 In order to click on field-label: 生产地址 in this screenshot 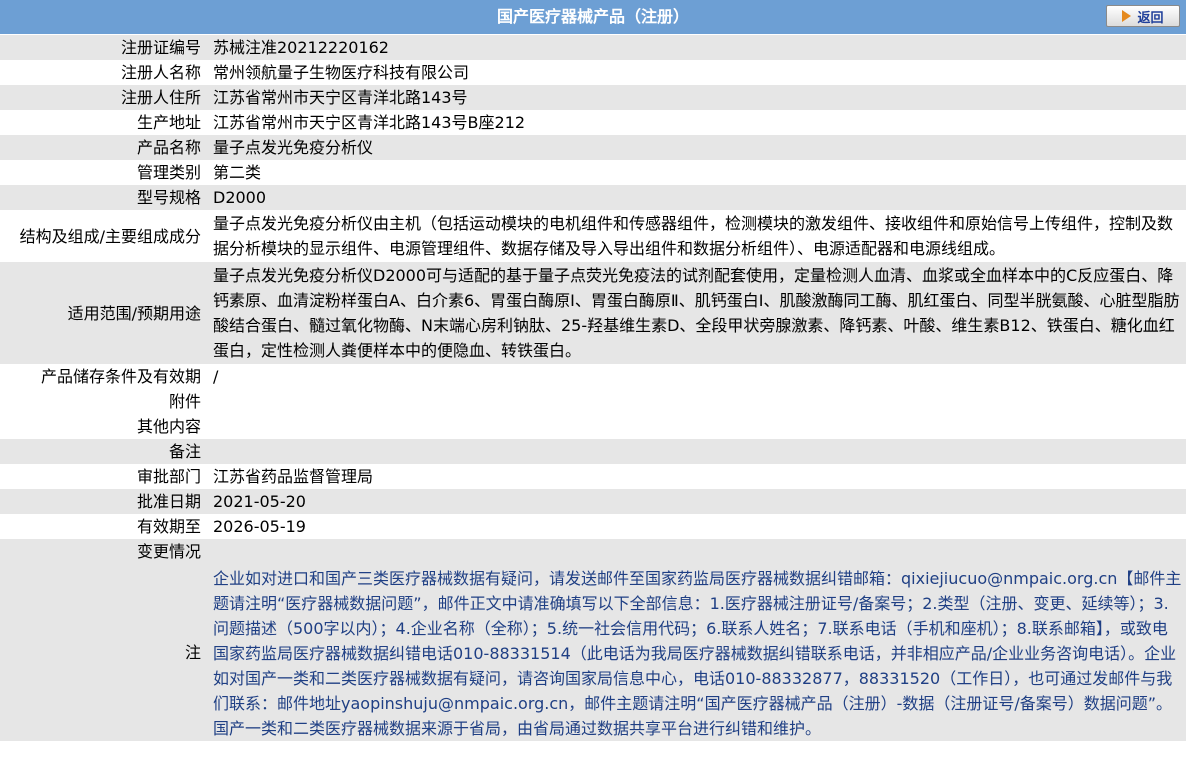, I will do `click(103, 122)`.